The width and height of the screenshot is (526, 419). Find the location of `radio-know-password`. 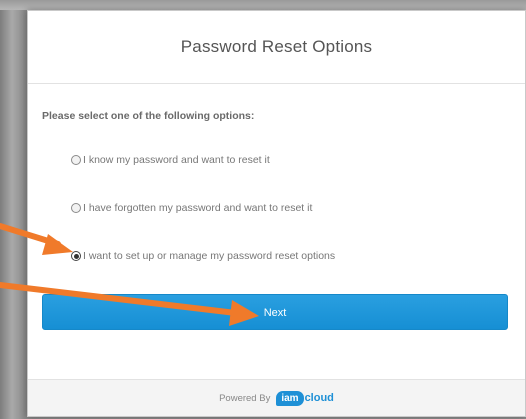

radio-know-password is located at coordinates (76, 160).